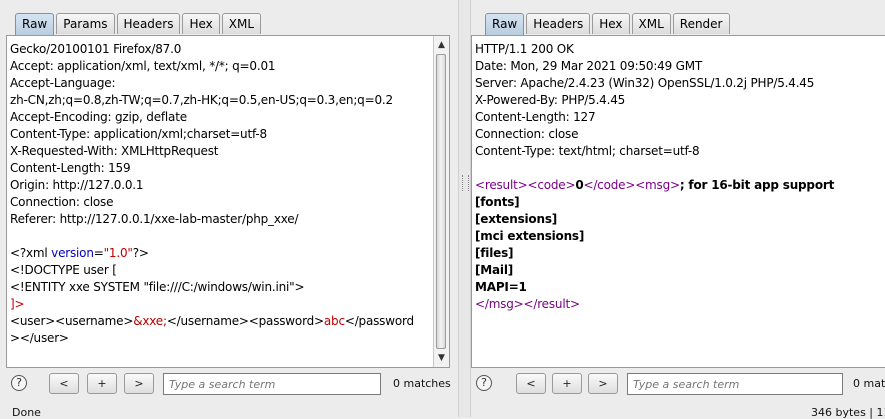 The image size is (885, 419). I want to click on response-tabs: Raw Headers Hex XML Render, so click(608, 24).